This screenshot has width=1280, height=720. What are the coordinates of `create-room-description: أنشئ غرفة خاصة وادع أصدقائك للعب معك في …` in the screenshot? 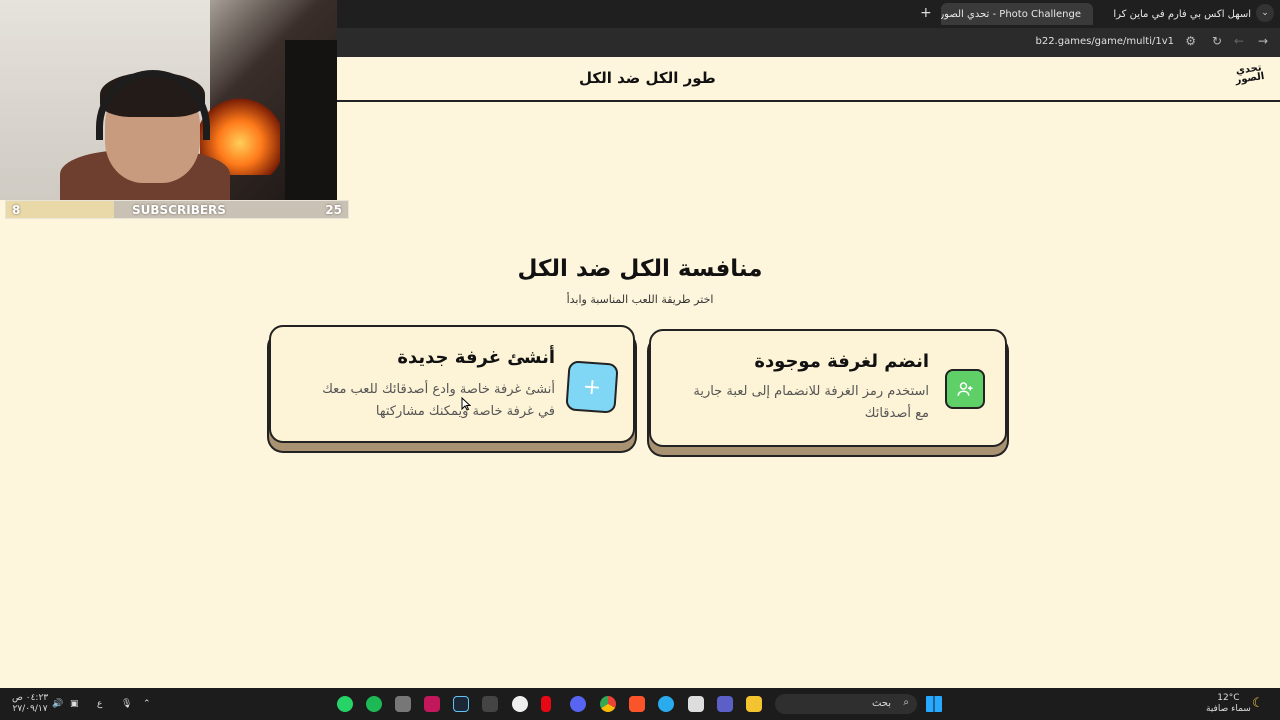 It's located at (438, 400).